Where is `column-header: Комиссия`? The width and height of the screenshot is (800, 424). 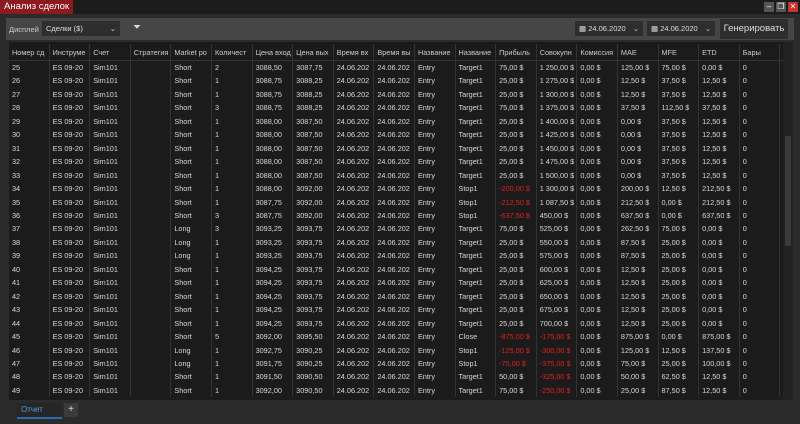
column-header: Комиссия is located at coordinates (597, 52).